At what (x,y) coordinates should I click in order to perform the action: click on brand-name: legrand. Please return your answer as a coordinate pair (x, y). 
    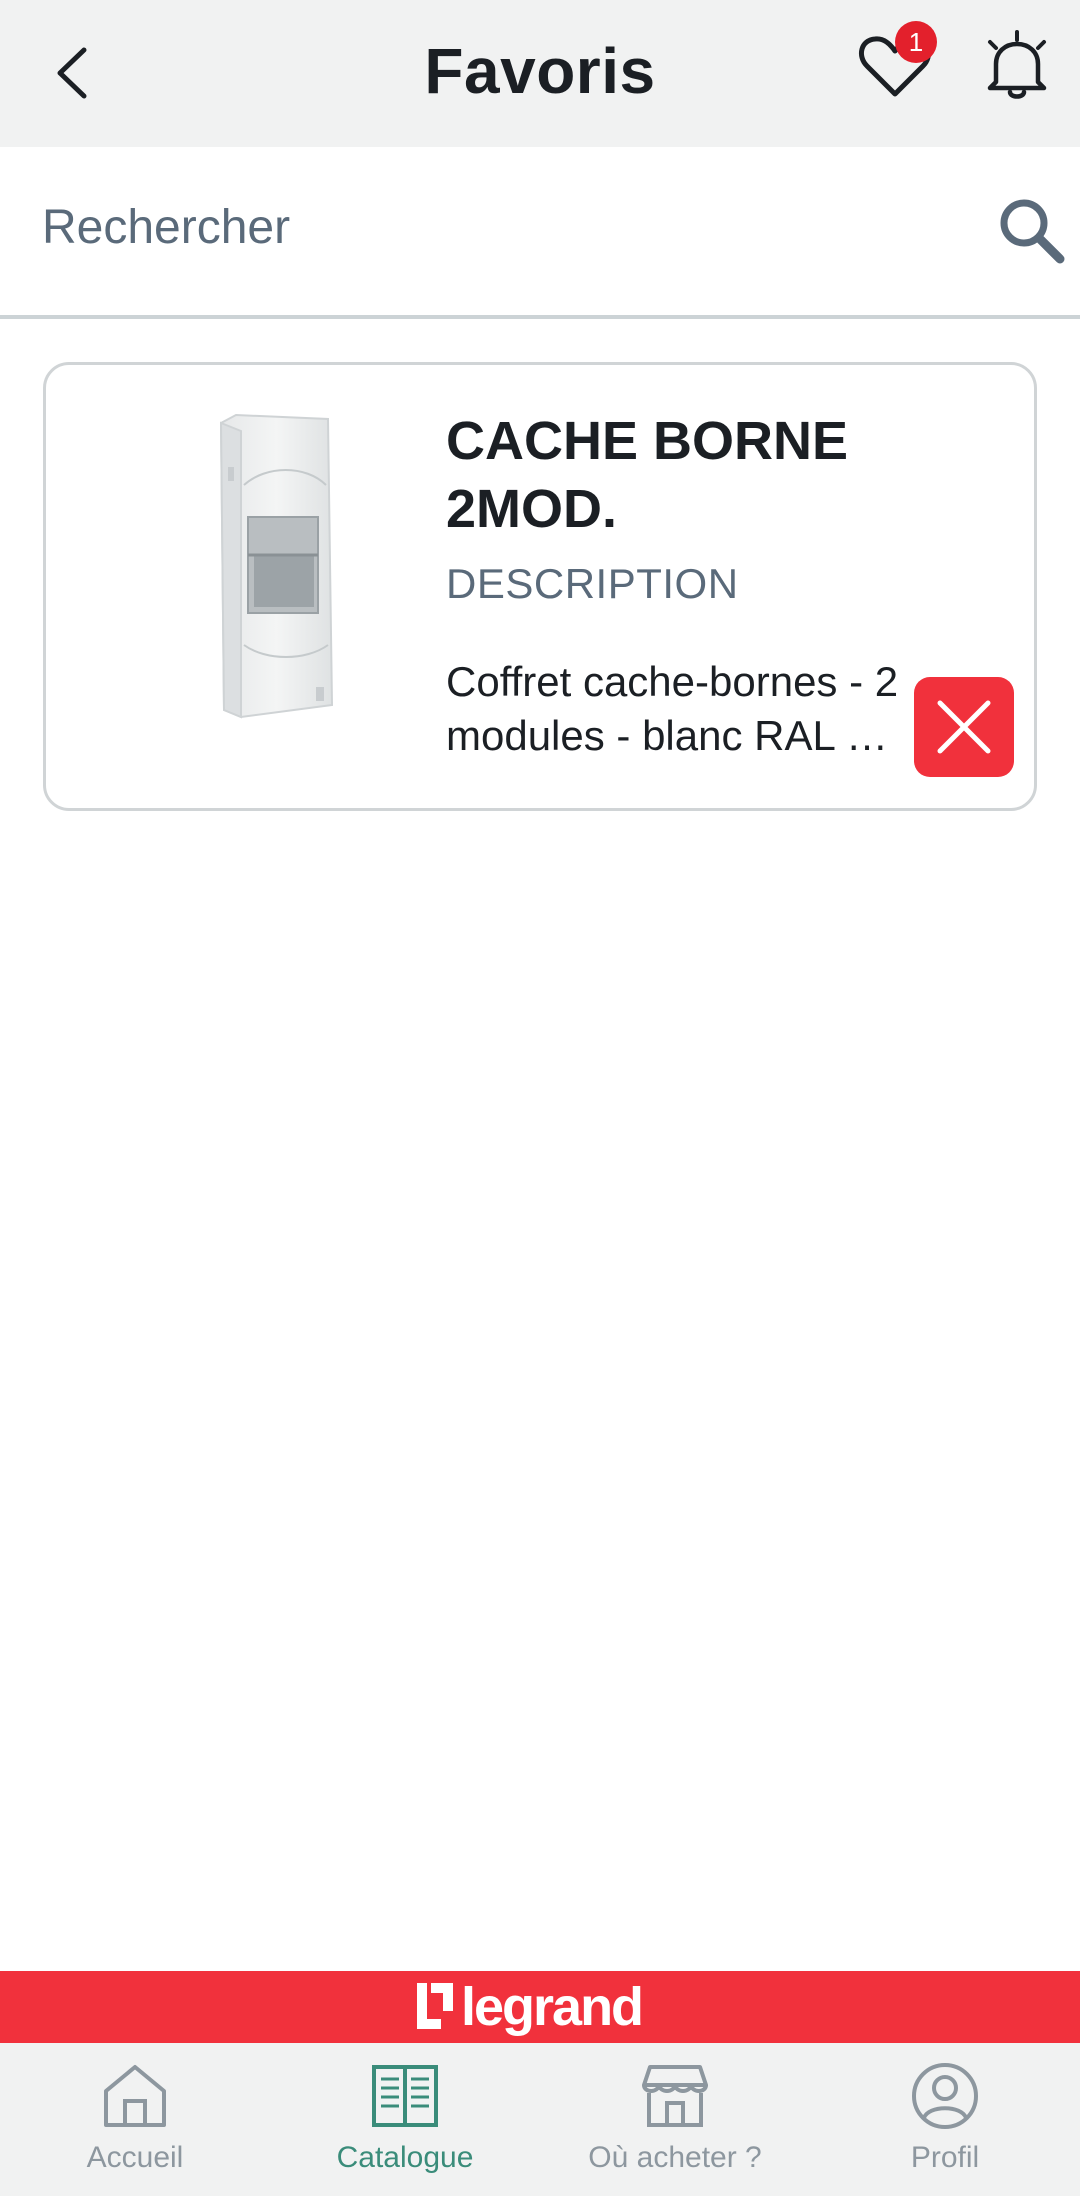
    Looking at the image, I should click on (552, 2007).